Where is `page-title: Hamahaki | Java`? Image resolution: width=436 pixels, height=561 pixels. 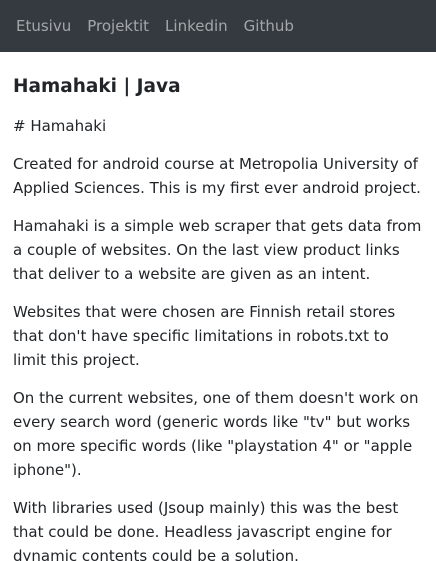
page-title: Hamahaki | Java is located at coordinates (97, 86).